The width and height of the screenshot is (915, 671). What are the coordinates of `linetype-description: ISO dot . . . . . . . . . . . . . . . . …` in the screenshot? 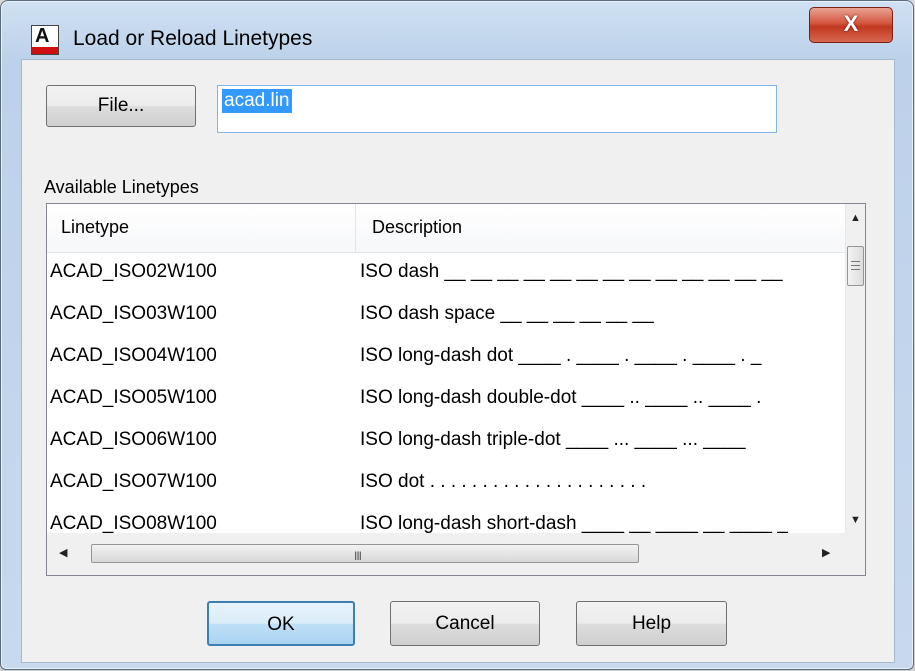 It's located at (503, 481).